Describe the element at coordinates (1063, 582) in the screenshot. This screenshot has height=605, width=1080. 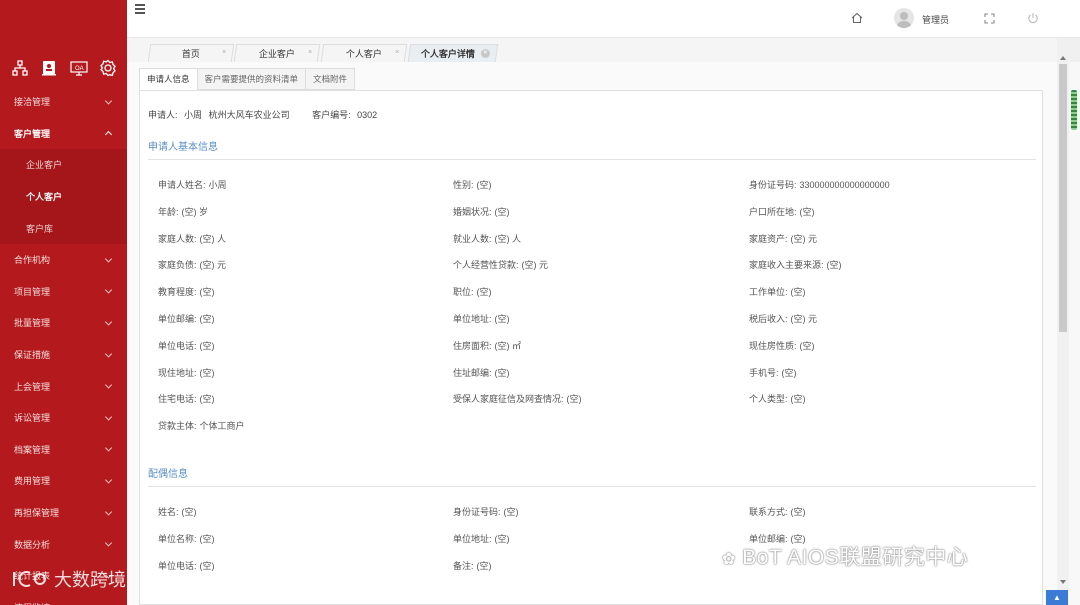
I see `scroll-down-icon` at that location.